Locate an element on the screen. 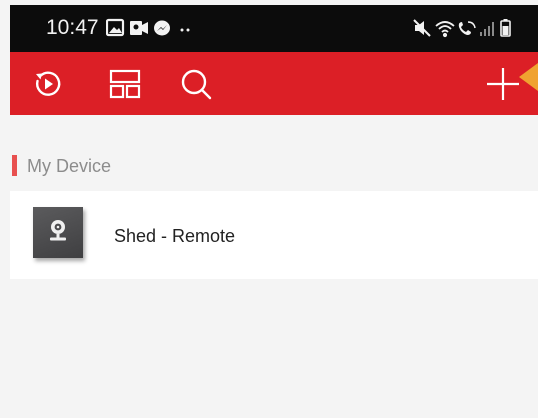 The width and height of the screenshot is (538, 418). layout-icon is located at coordinates (125, 84).